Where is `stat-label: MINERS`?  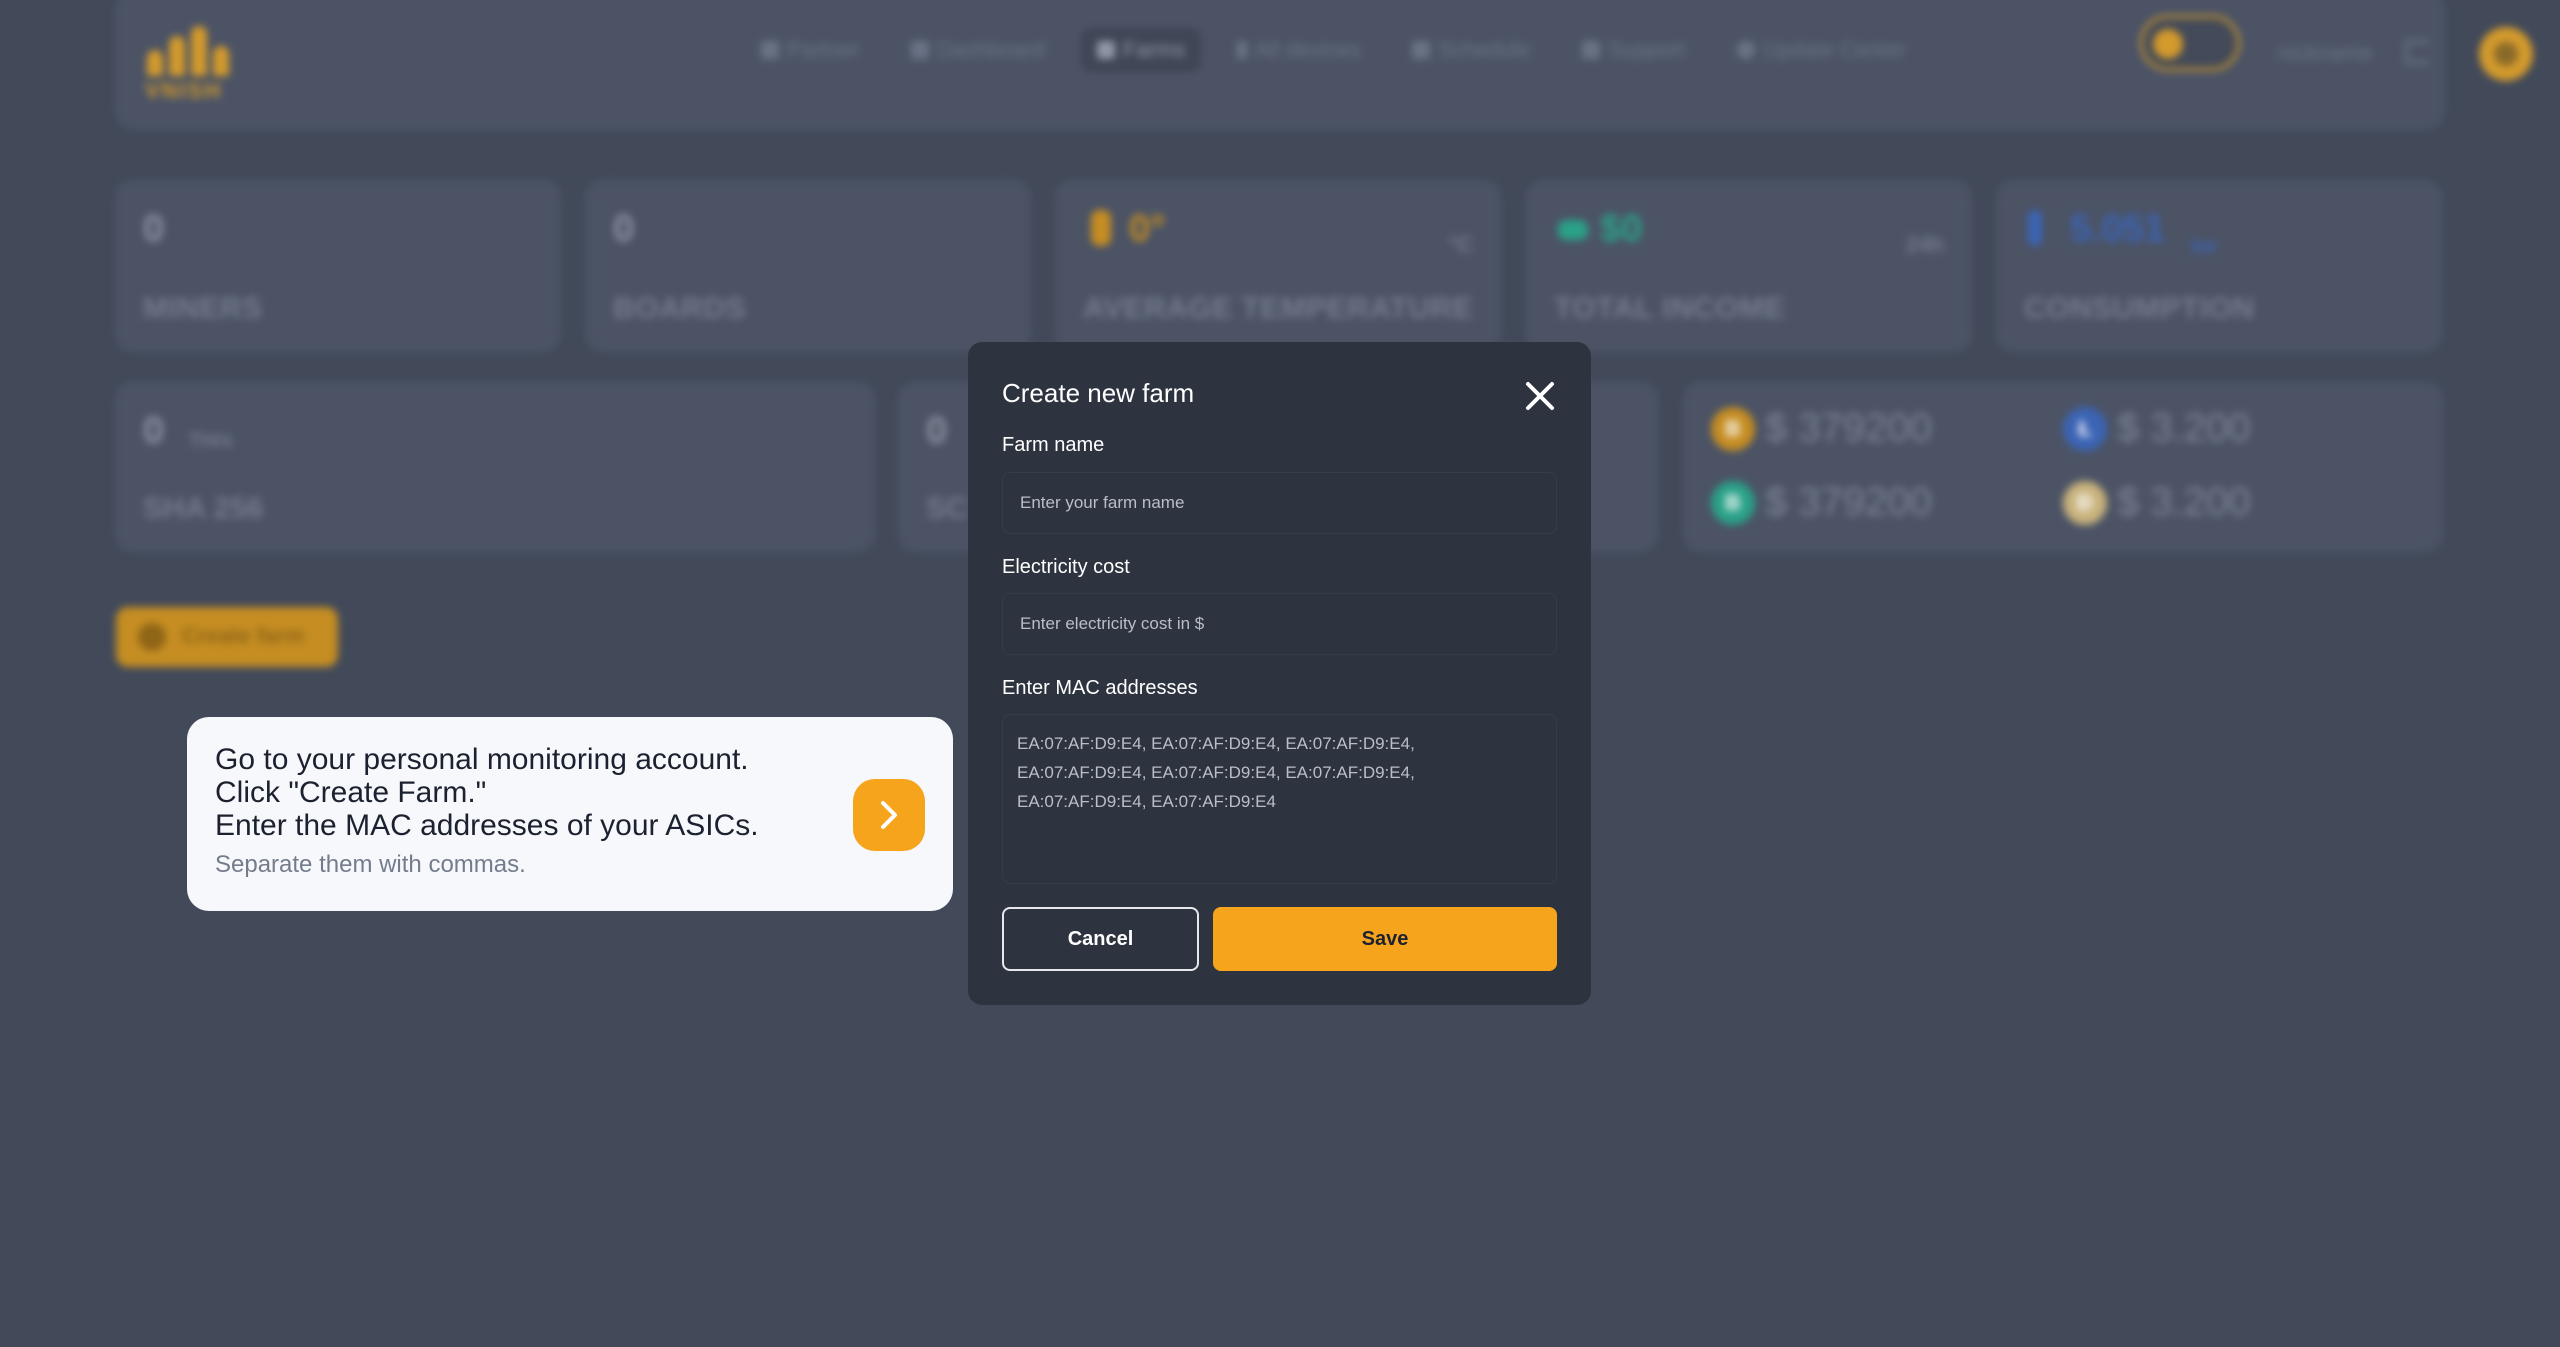 stat-label: MINERS is located at coordinates (203, 308).